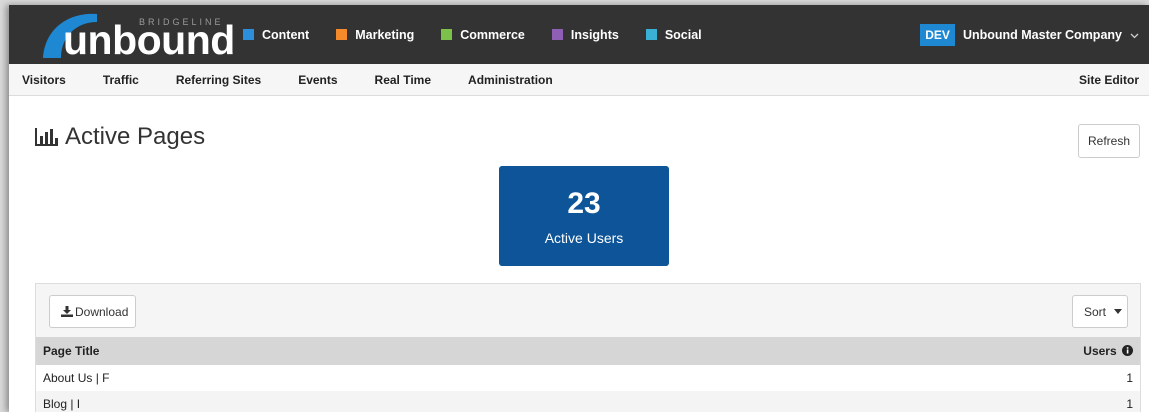 The image size is (1149, 412). I want to click on social-color-square, so click(651, 34).